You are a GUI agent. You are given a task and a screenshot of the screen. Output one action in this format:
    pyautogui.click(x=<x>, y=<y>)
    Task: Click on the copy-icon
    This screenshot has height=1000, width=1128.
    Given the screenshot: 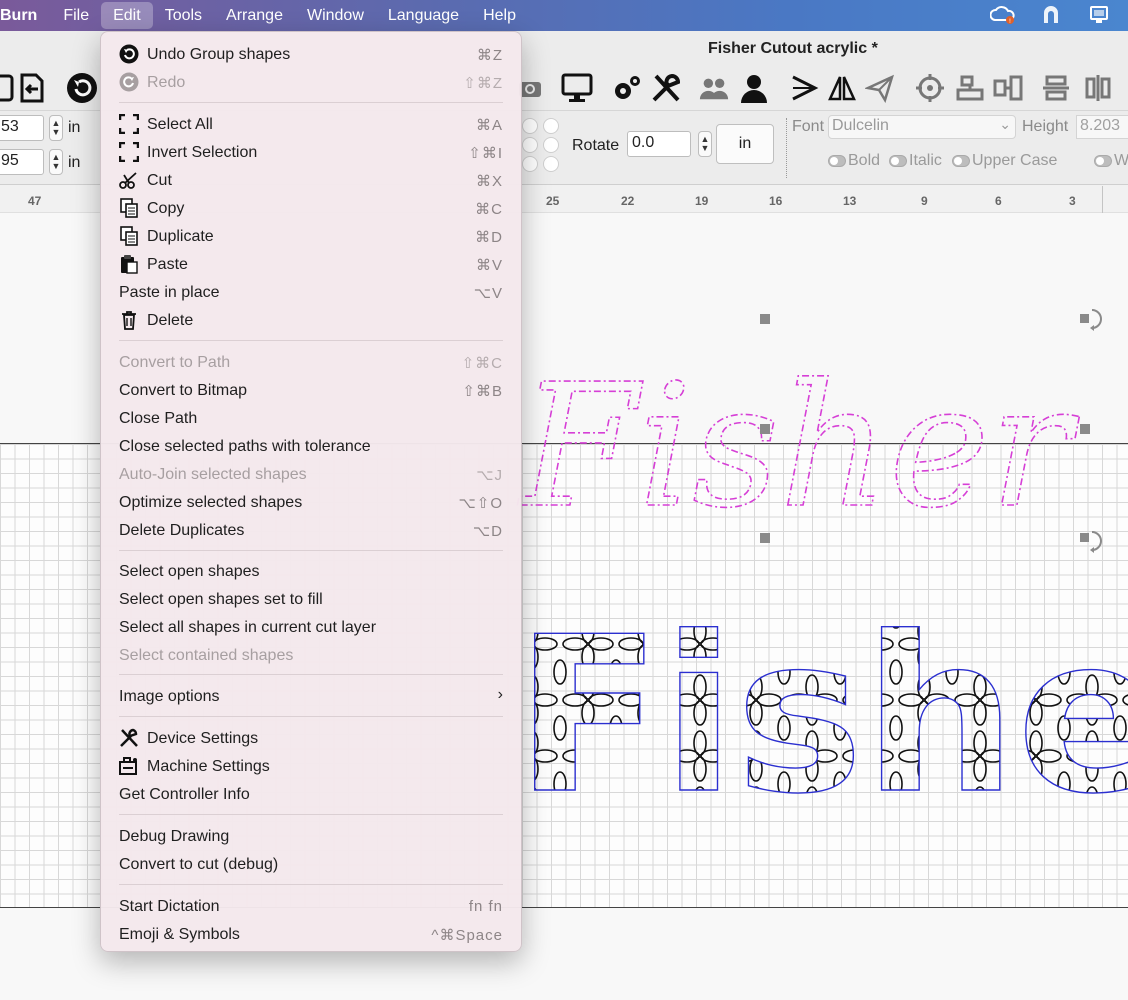 What is the action you would take?
    pyautogui.click(x=129, y=208)
    